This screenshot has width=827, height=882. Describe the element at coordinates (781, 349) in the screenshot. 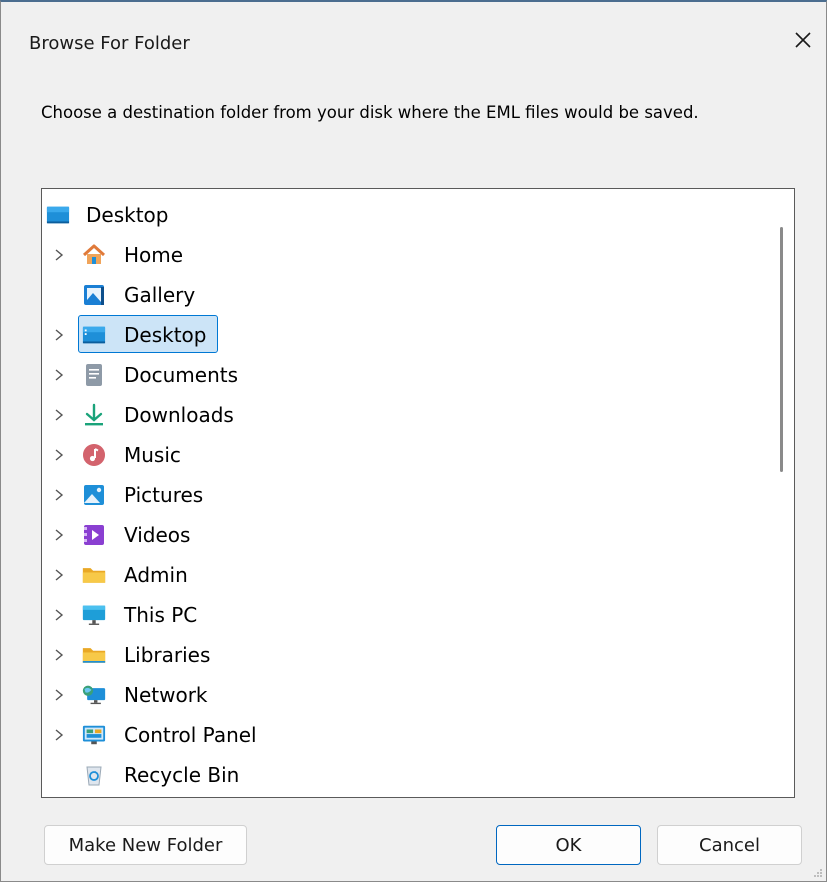

I see `scrollbar-thumb` at that location.